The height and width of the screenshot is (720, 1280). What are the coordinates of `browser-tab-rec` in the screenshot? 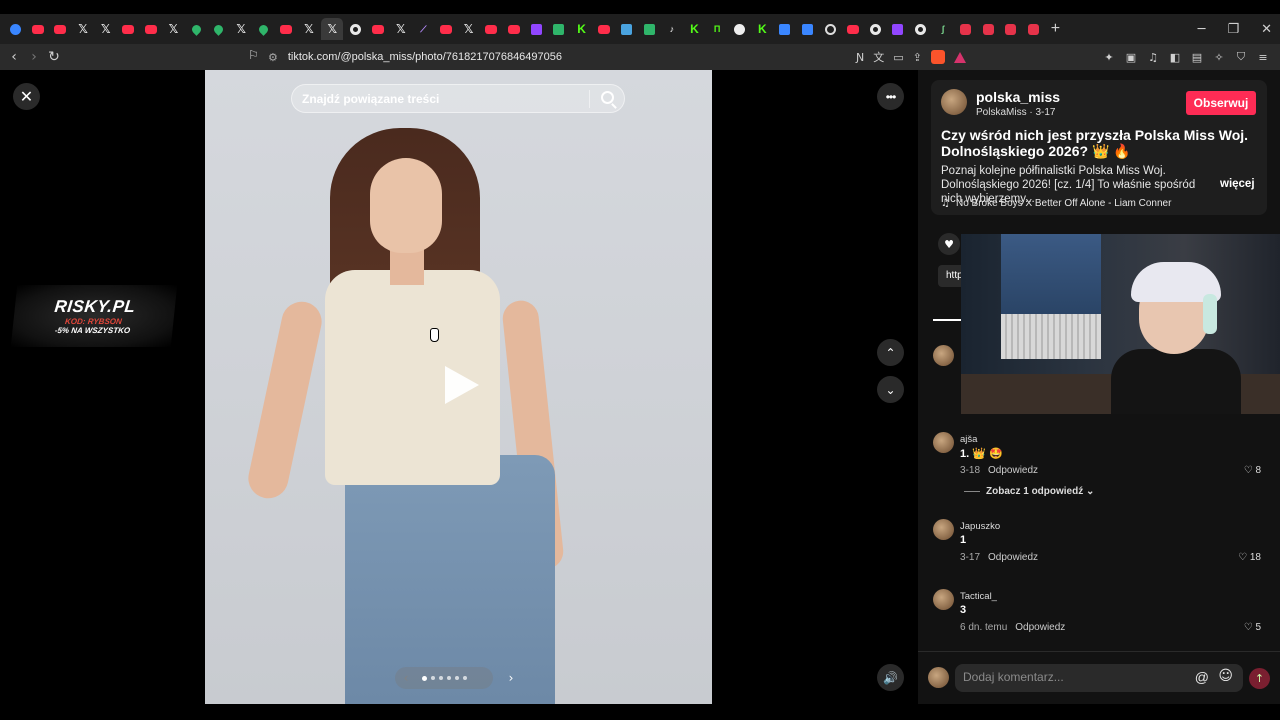 It's located at (739, 29).